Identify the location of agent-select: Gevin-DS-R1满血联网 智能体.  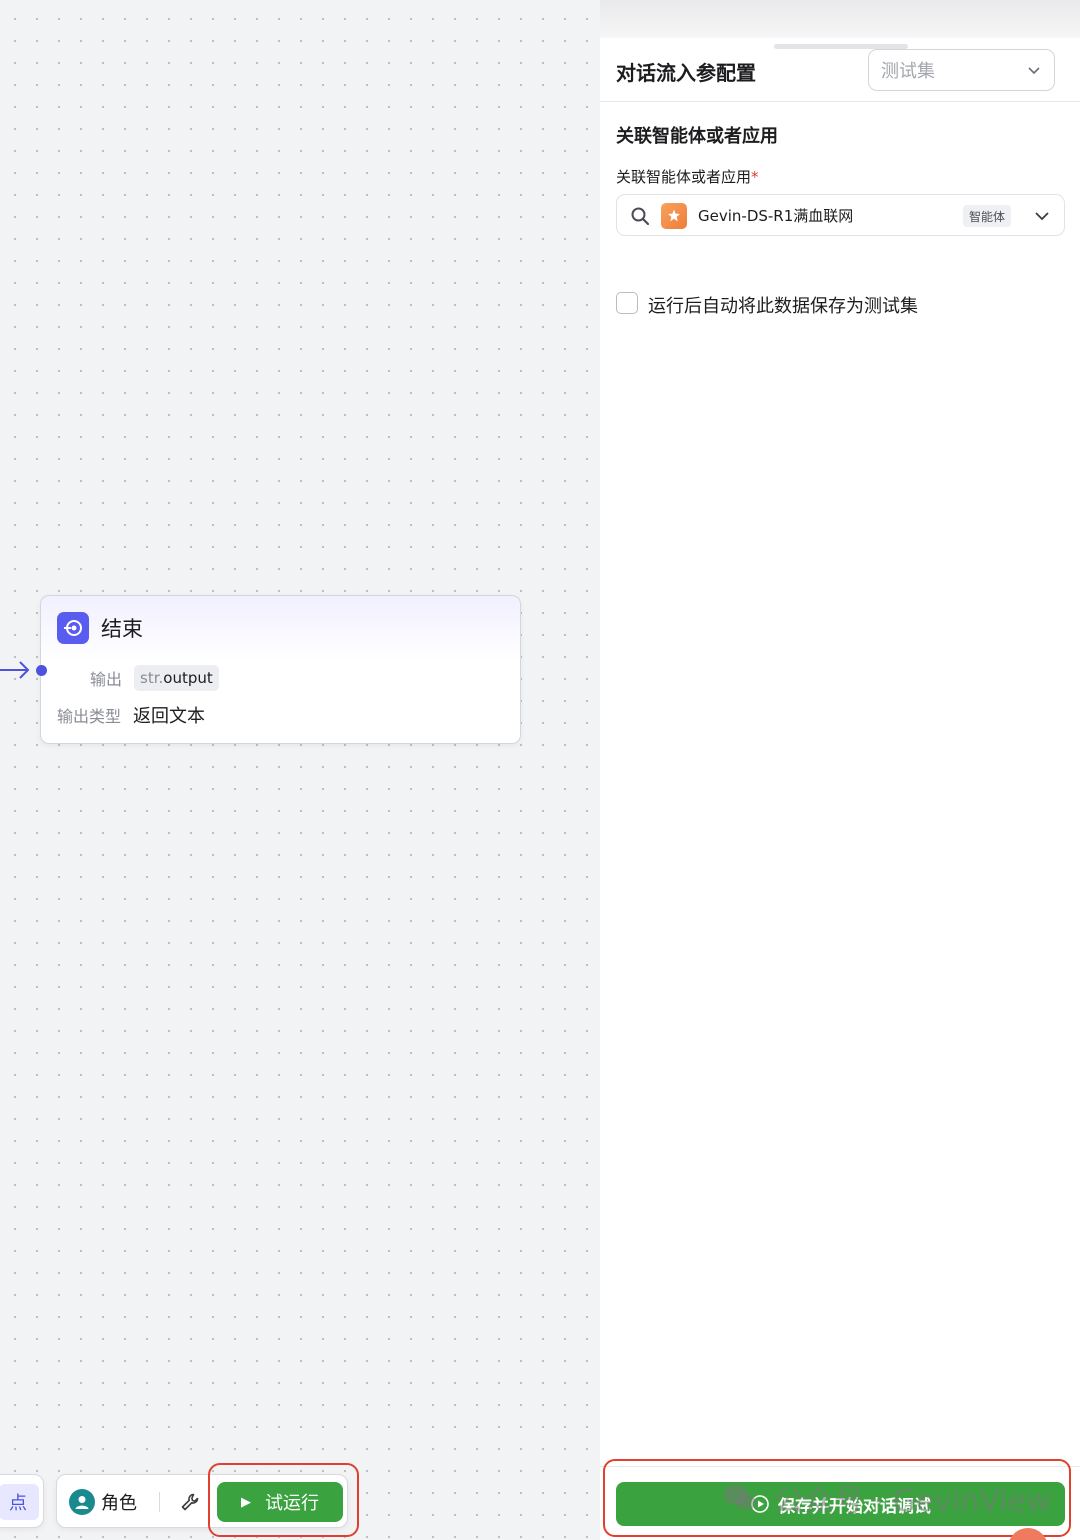
(840, 215).